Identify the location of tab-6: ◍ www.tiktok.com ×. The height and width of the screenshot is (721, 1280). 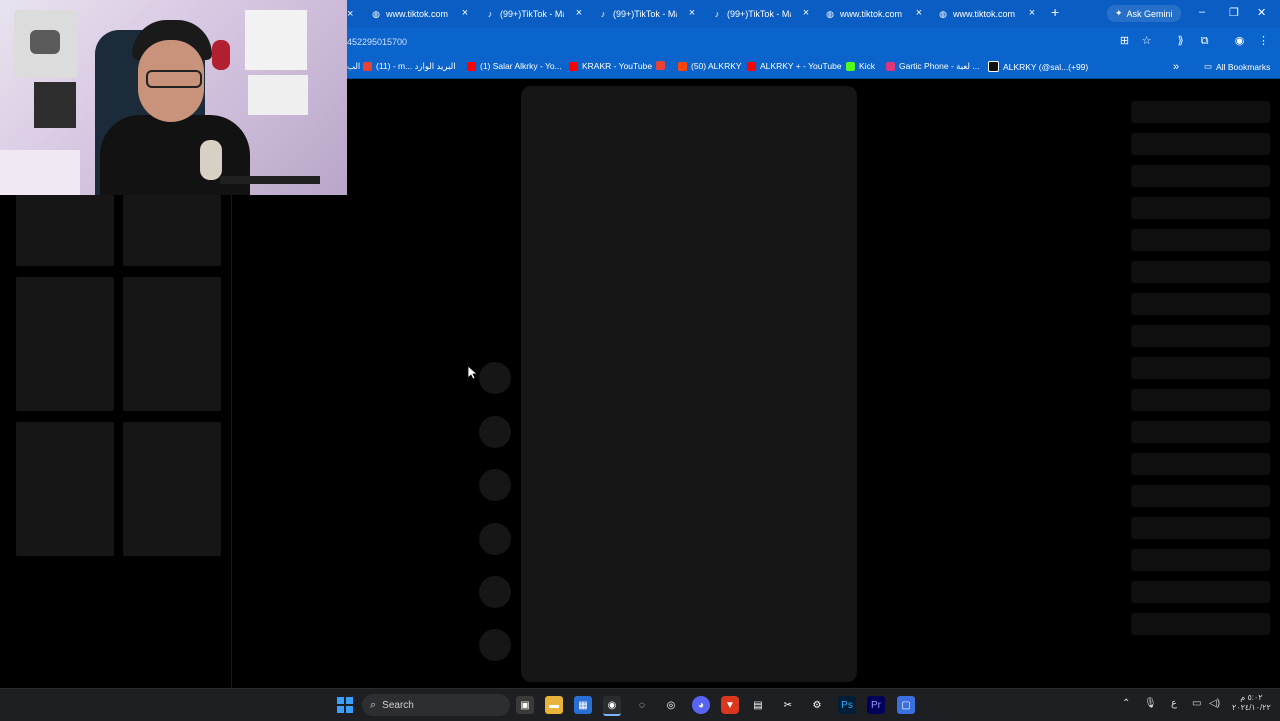
(988, 14).